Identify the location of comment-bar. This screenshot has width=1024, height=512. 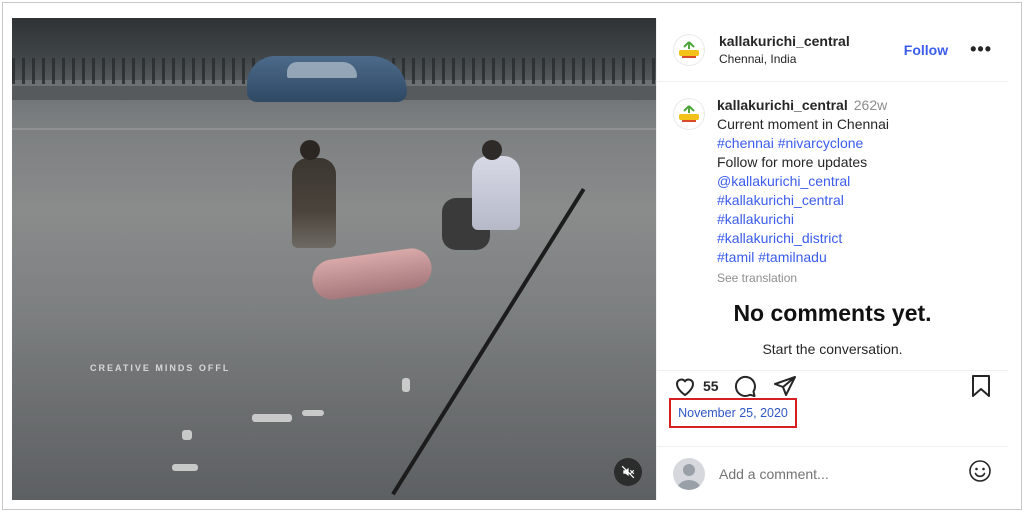
(832, 473).